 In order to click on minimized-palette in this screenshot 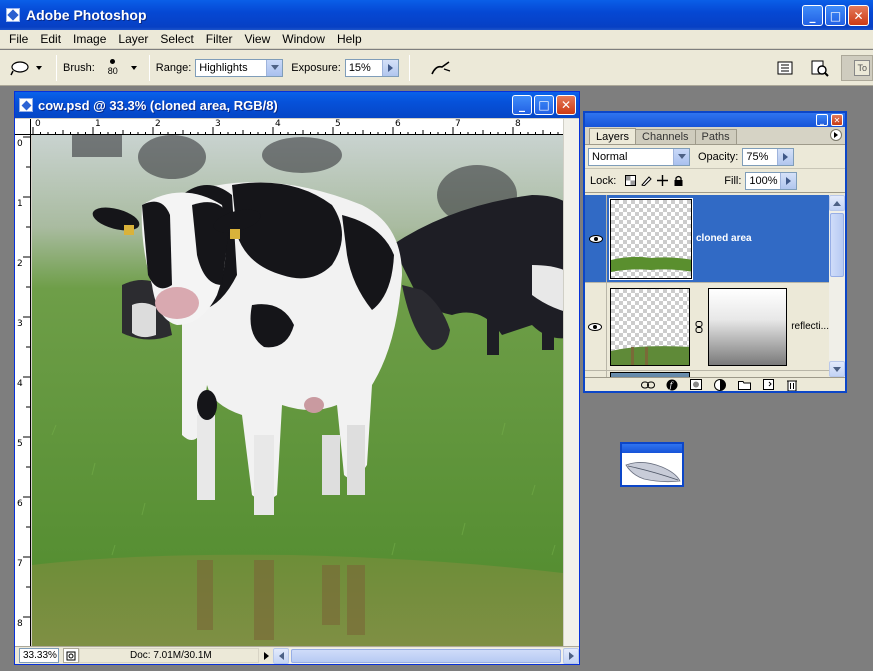, I will do `click(652, 464)`.